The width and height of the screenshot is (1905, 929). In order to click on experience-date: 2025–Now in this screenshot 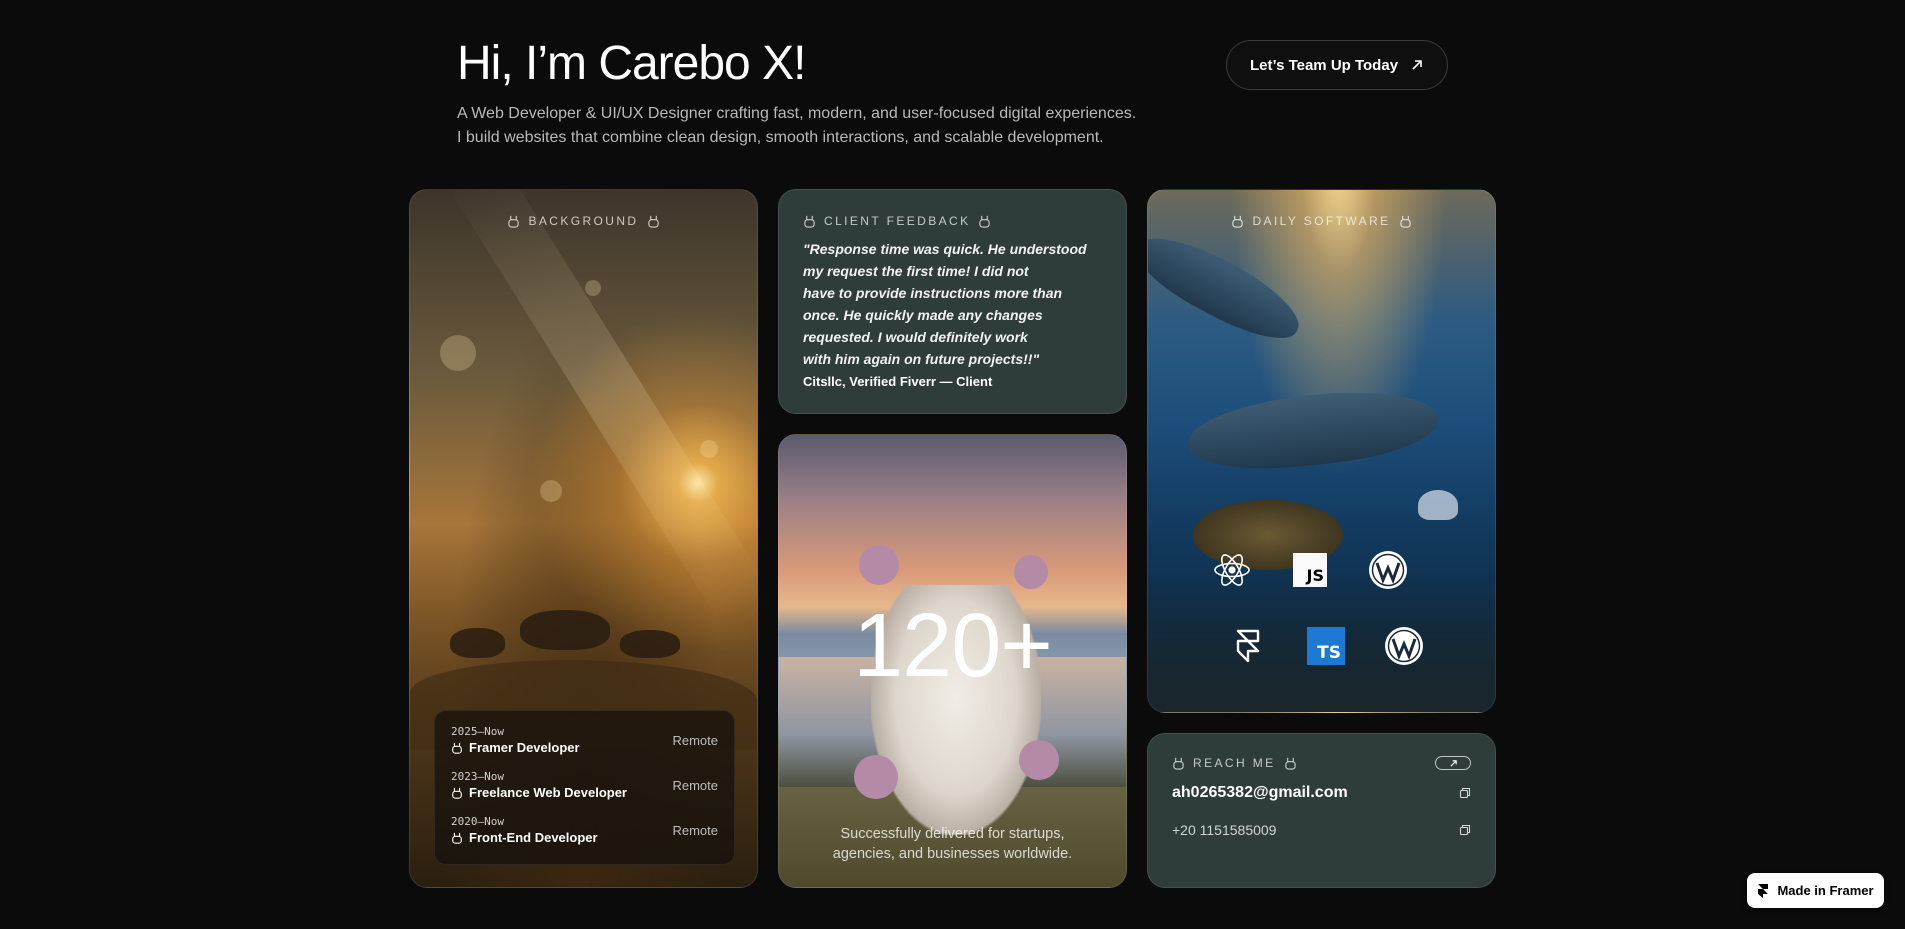, I will do `click(477, 731)`.